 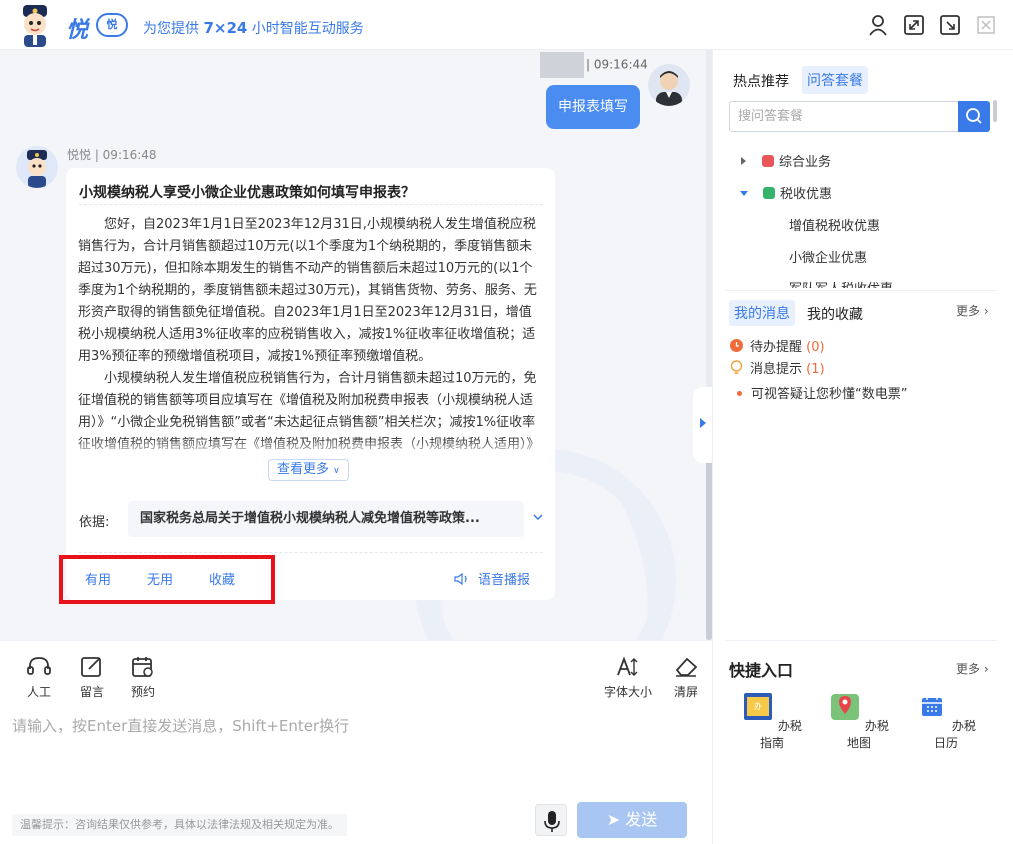 I want to click on tax-guide-icon: 办, so click(x=758, y=706).